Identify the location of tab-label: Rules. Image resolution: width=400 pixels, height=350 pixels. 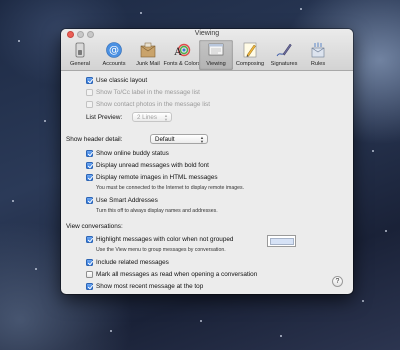
(318, 64).